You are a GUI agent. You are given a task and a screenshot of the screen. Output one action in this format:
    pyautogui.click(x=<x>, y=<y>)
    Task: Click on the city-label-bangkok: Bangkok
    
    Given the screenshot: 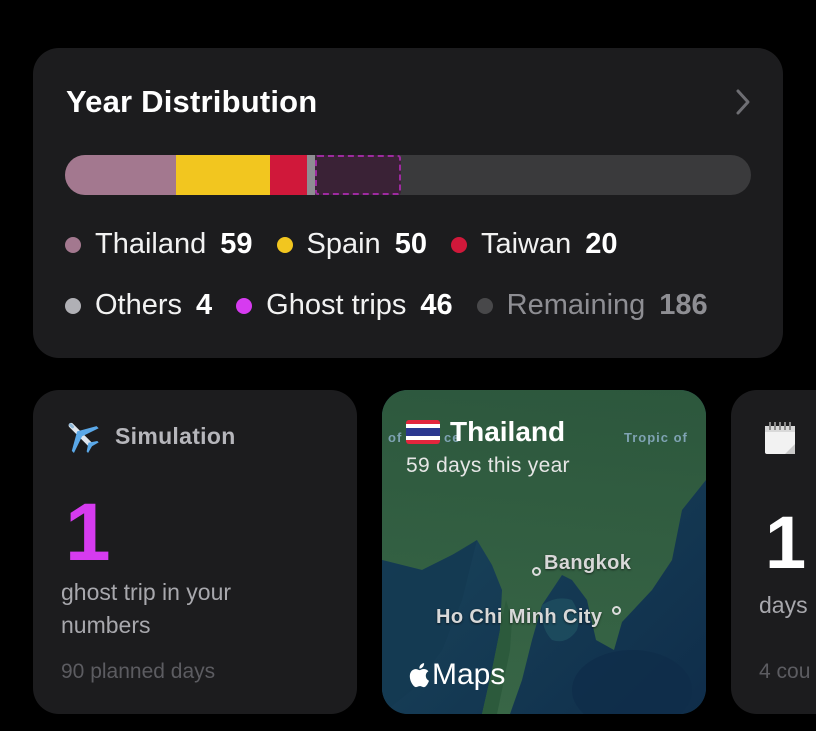 What is the action you would take?
    pyautogui.click(x=588, y=563)
    